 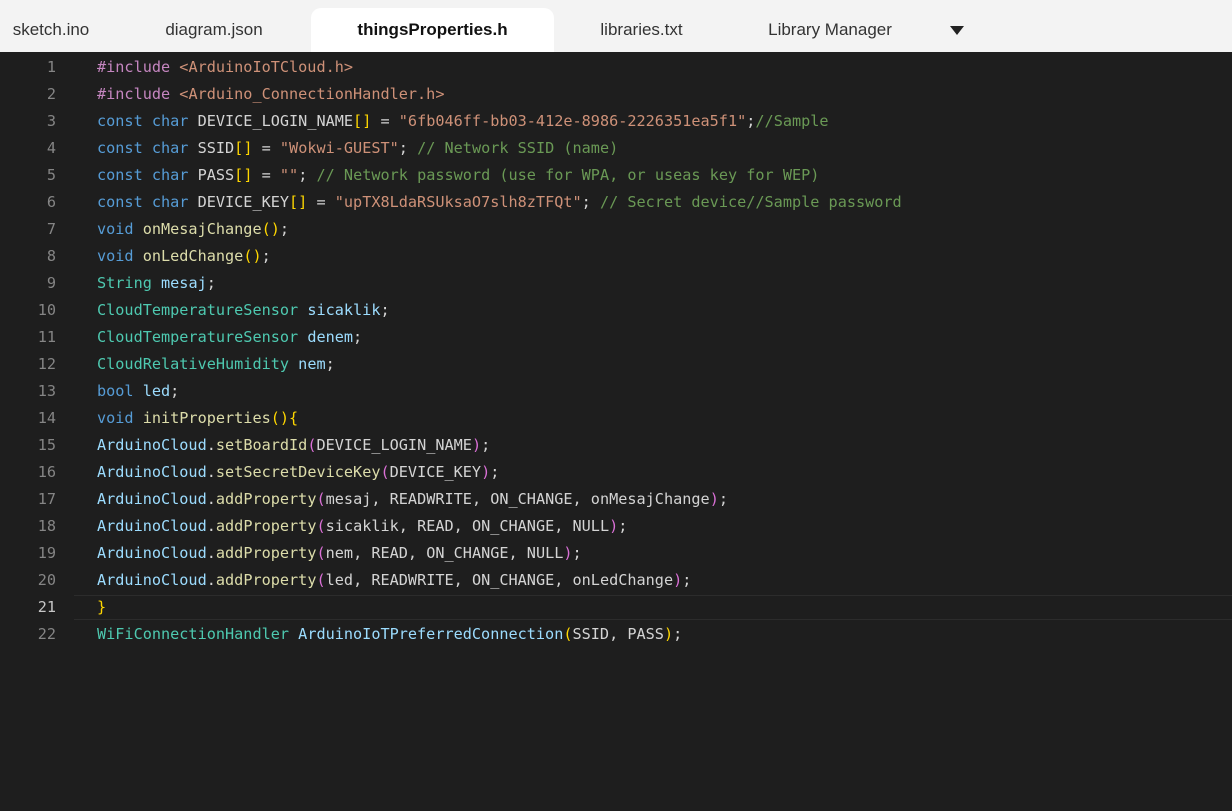 What do you see at coordinates (616, 229) in the screenshot?
I see `code-line: 7 void onMesajChange();` at bounding box center [616, 229].